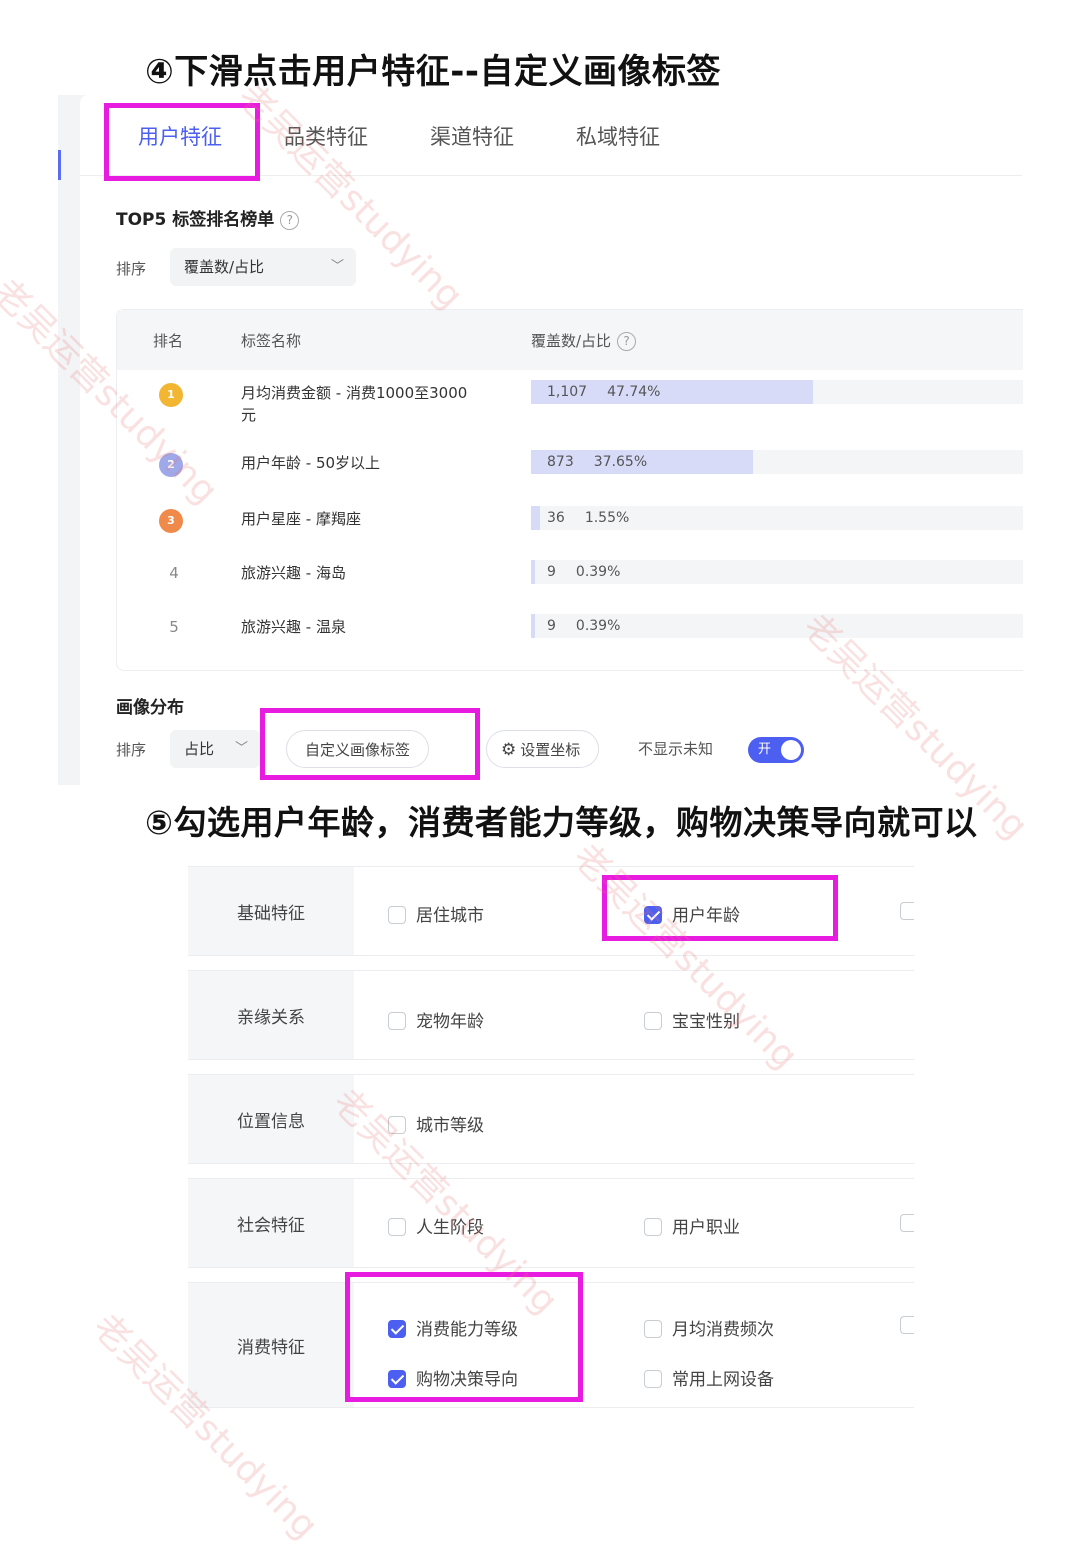 The height and width of the screenshot is (1549, 1080). What do you see at coordinates (618, 136) in the screenshot?
I see `tab-private-features: 私域特征` at bounding box center [618, 136].